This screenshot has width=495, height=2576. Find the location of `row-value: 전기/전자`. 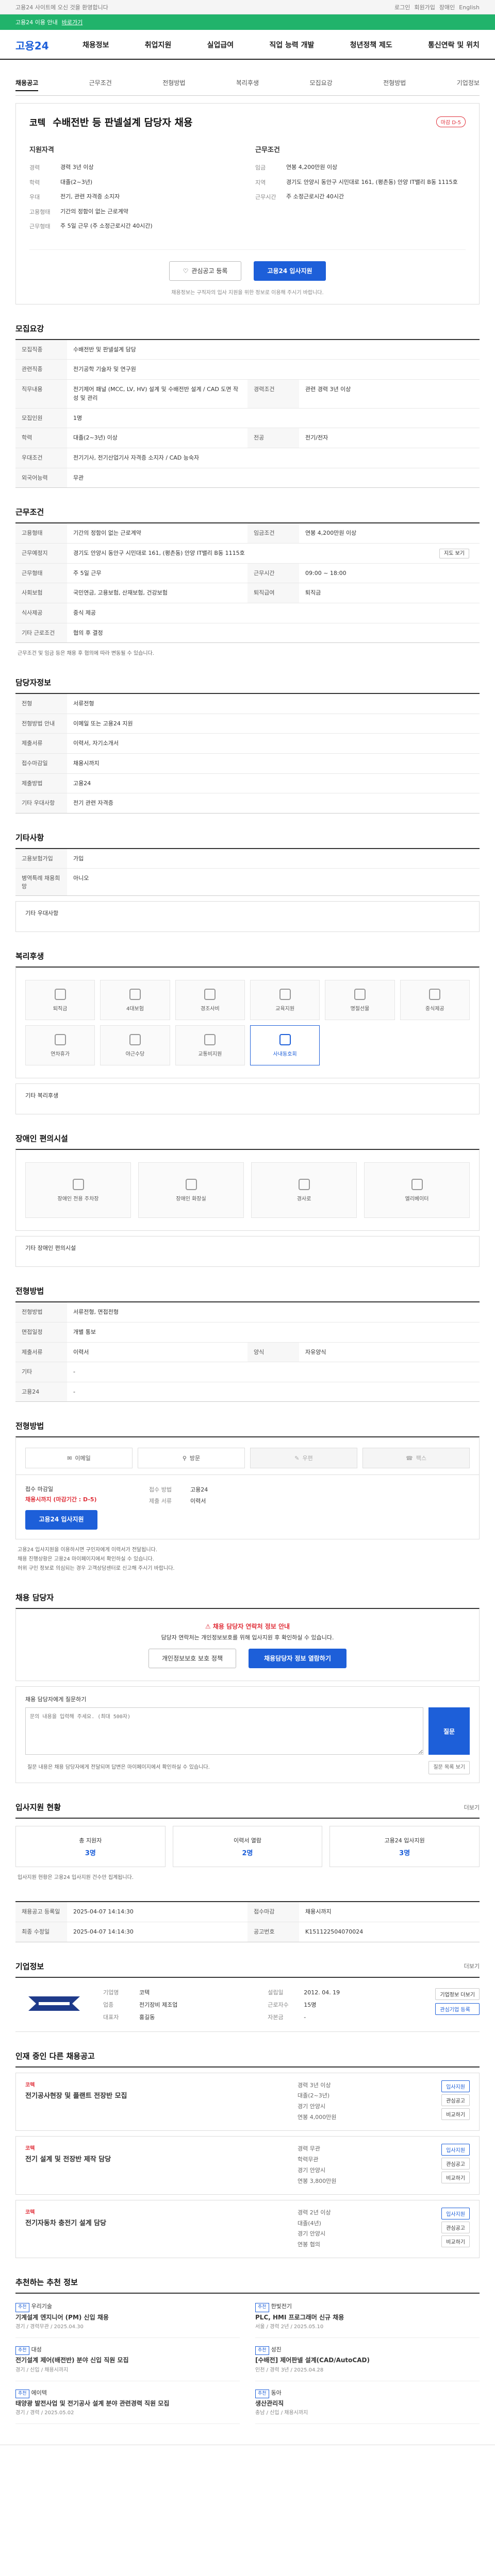

row-value: 전기/전자 is located at coordinates (316, 438).